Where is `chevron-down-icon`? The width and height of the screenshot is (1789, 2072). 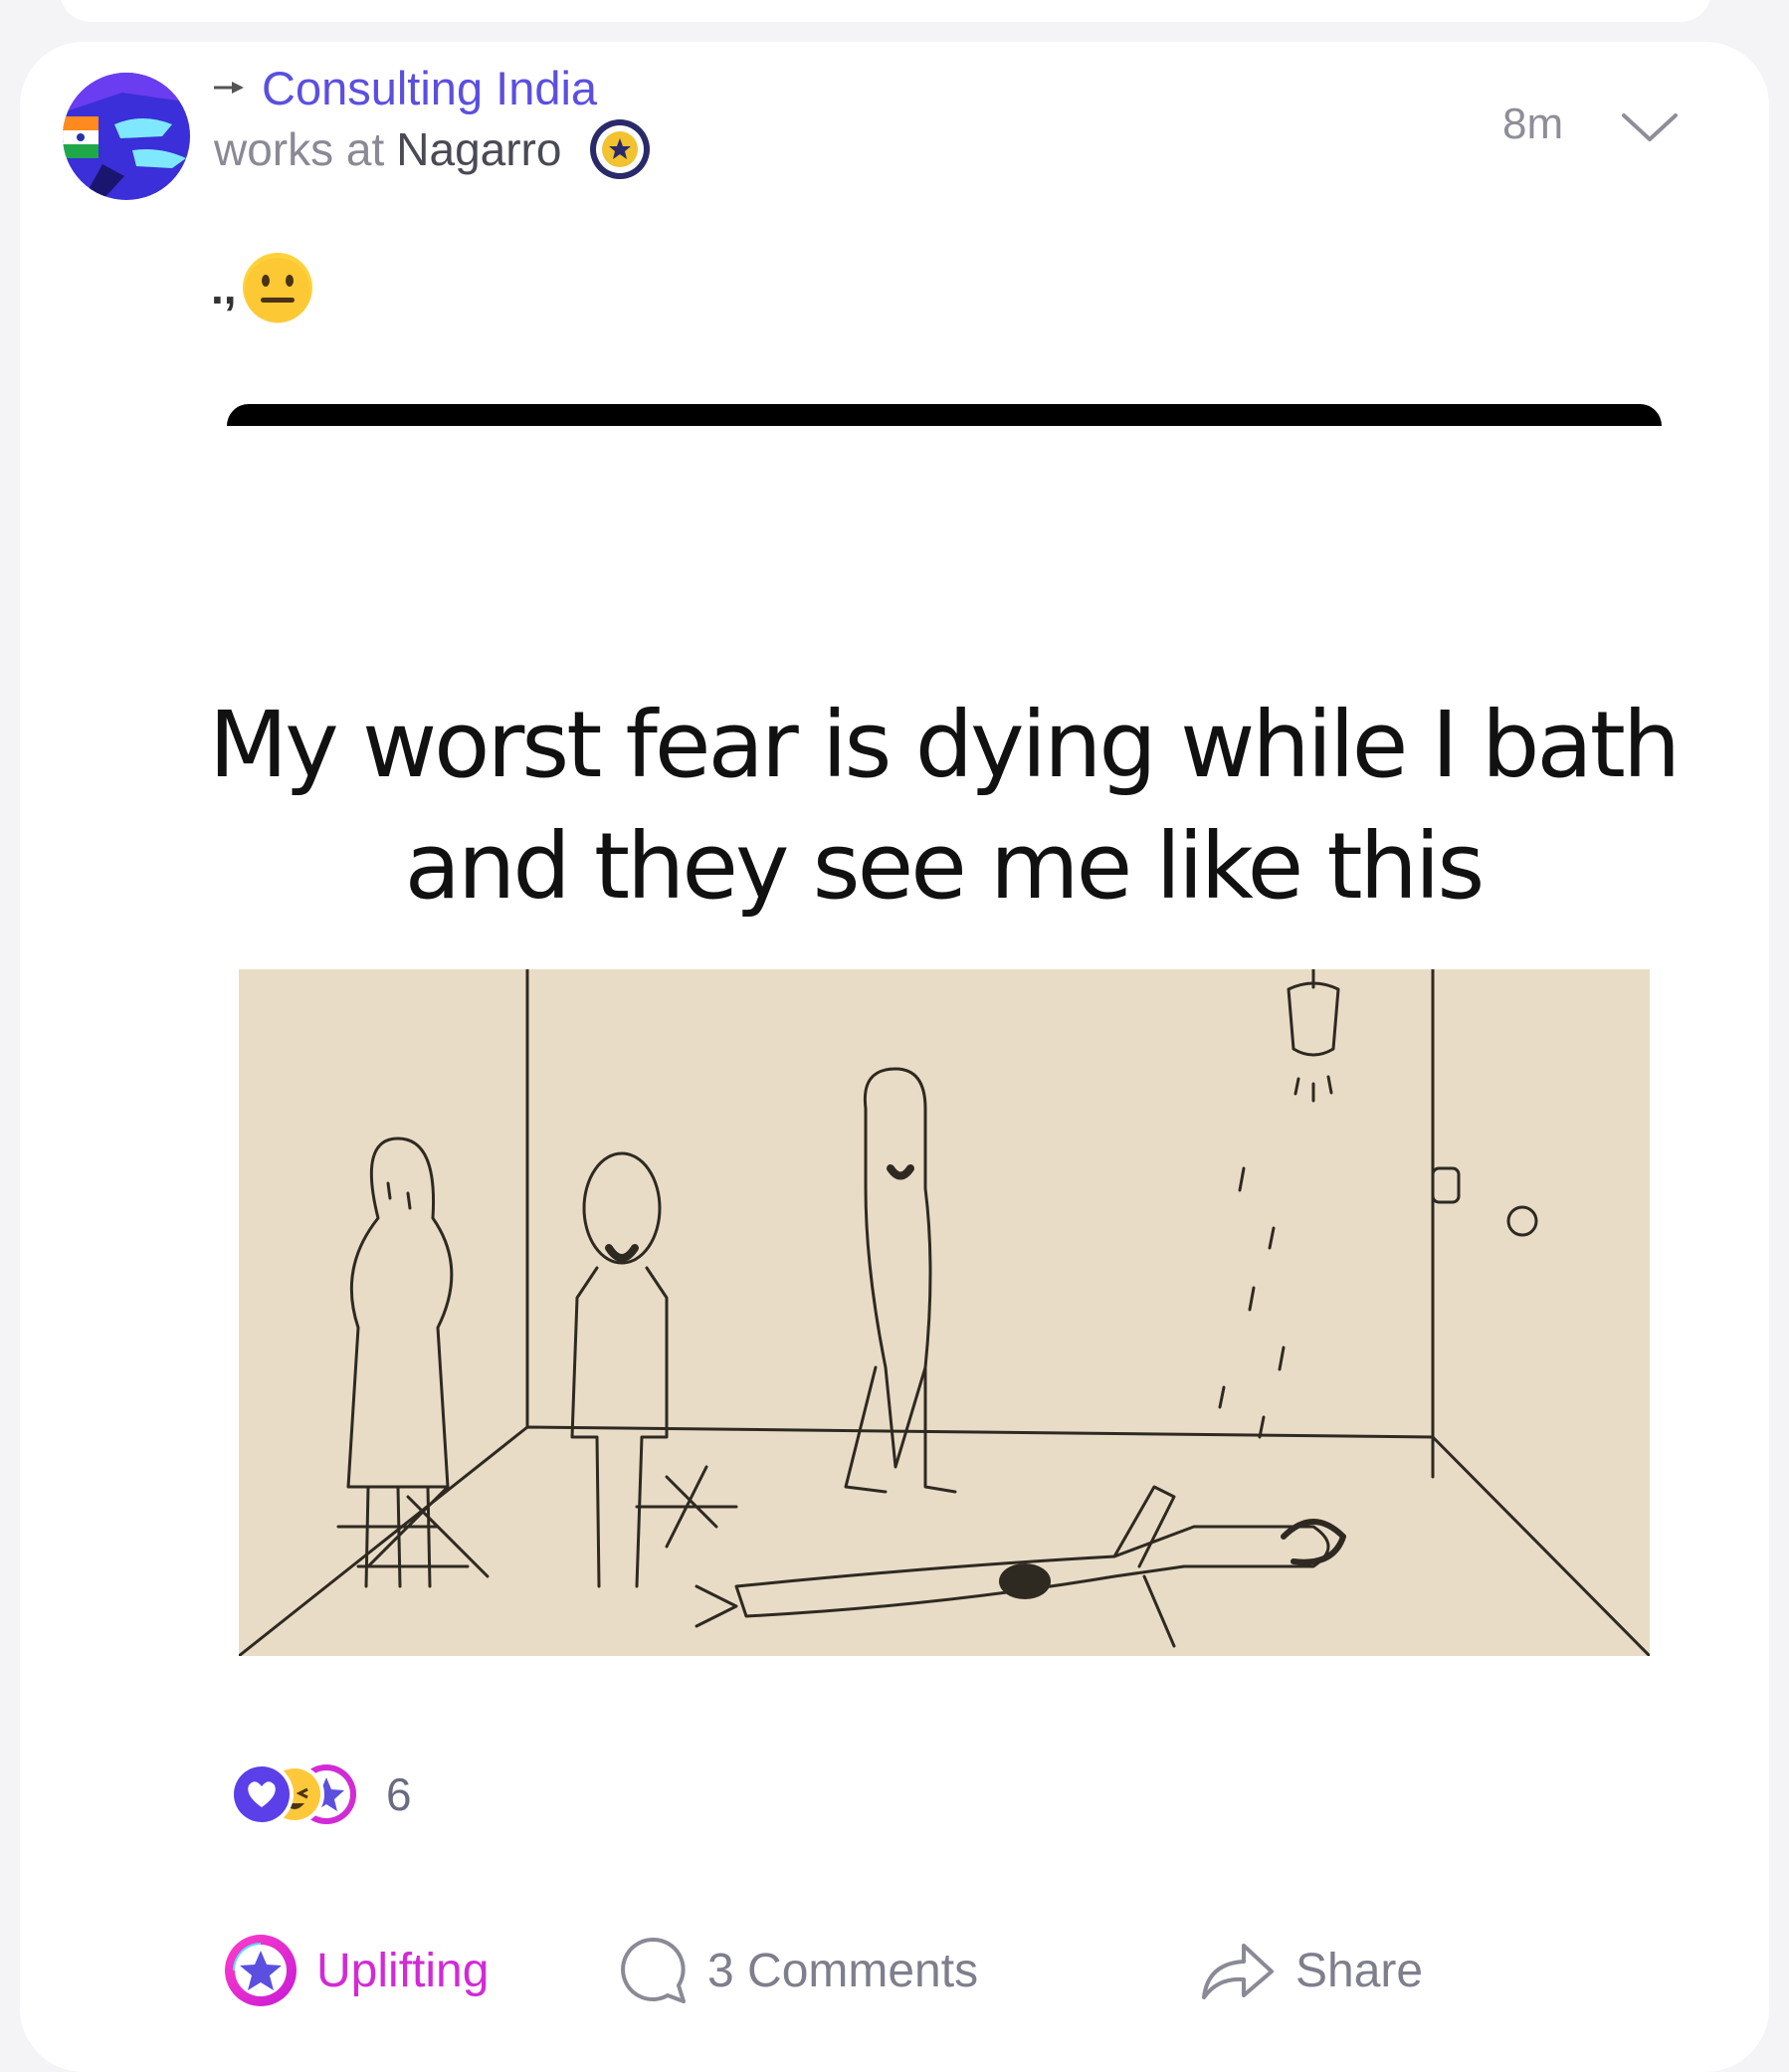 chevron-down-icon is located at coordinates (1650, 128).